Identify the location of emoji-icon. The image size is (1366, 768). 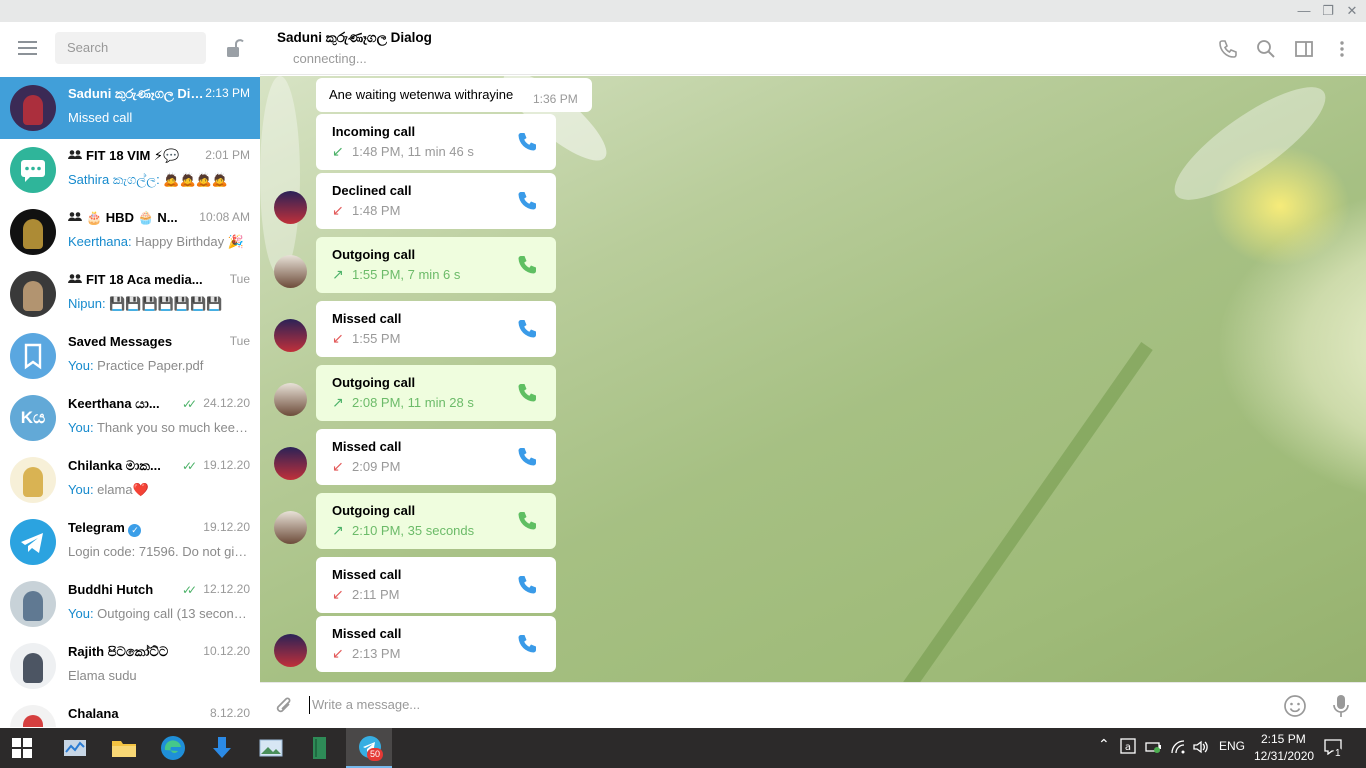
(1295, 706).